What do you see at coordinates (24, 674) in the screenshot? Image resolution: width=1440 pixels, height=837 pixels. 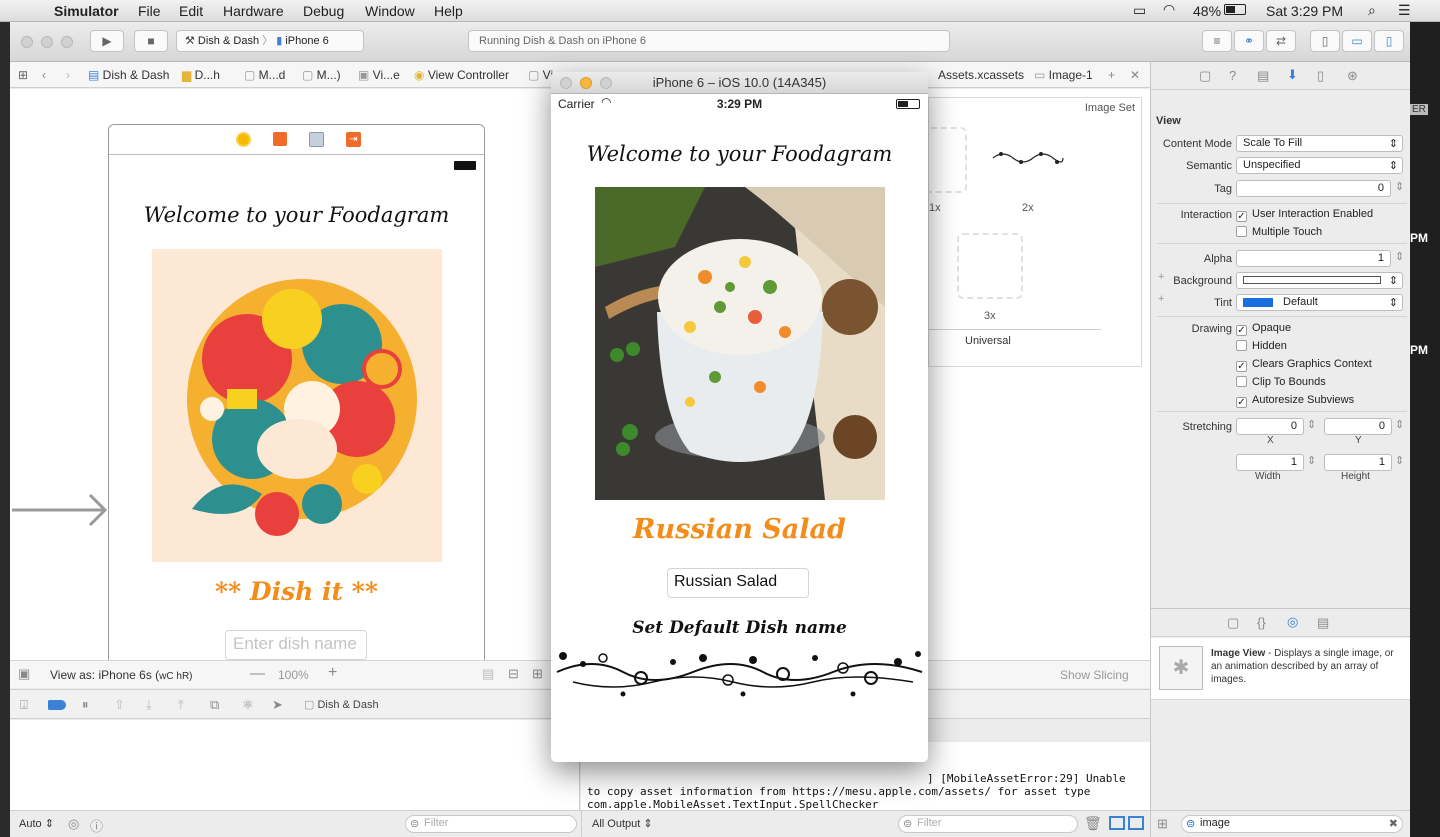 I see `outline-toggle-icon: ▣` at bounding box center [24, 674].